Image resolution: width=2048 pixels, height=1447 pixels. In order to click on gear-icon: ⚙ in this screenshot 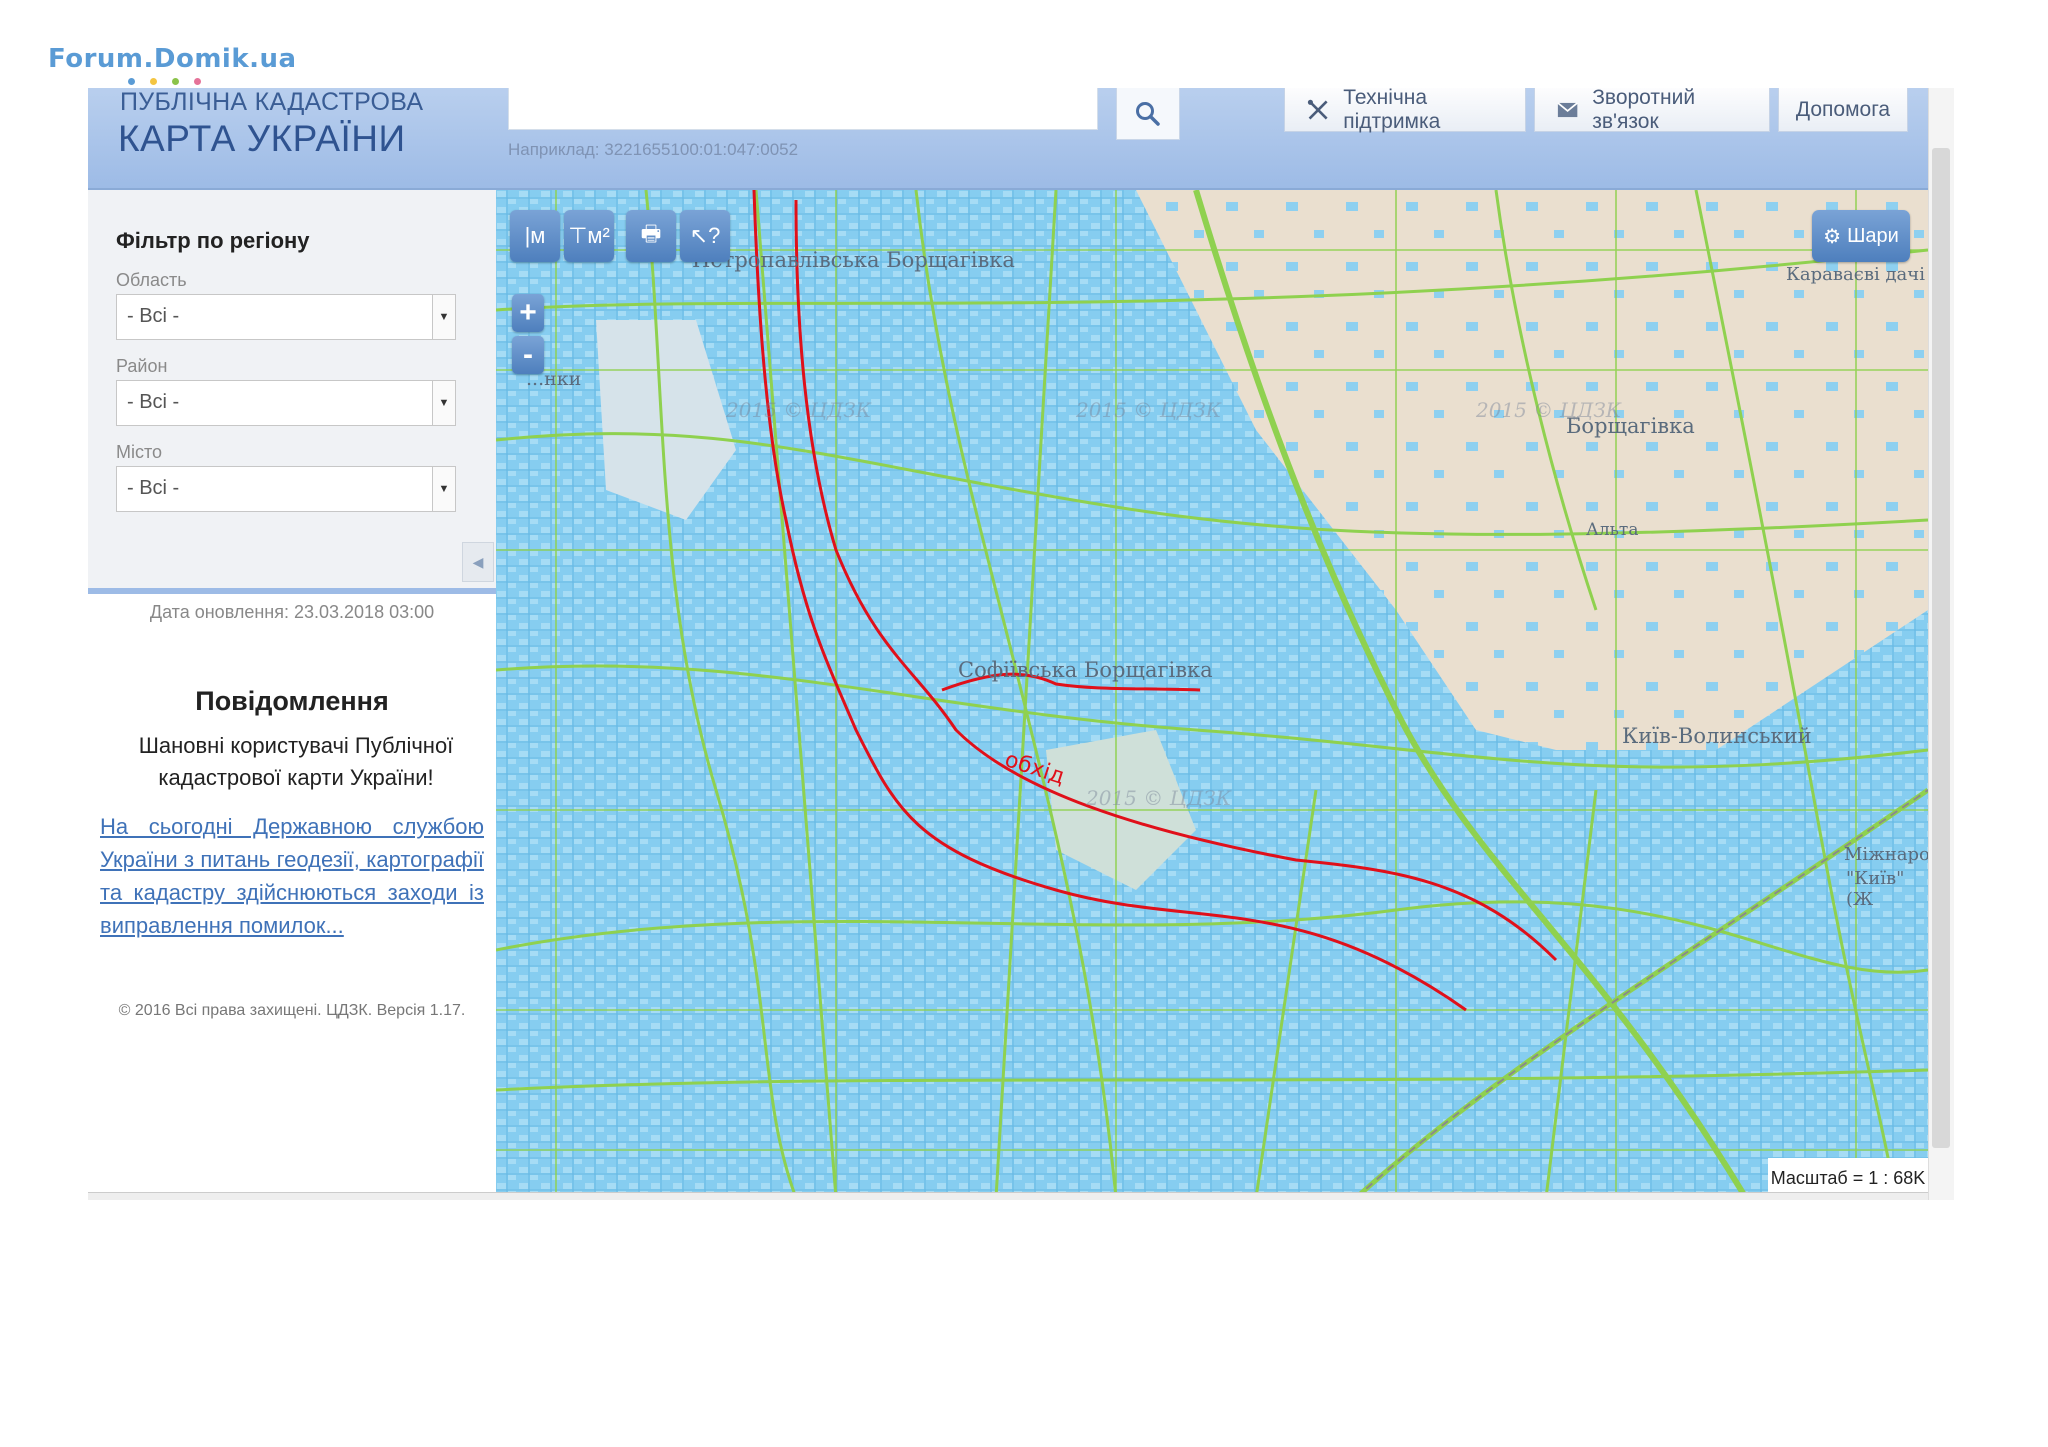, I will do `click(1832, 236)`.